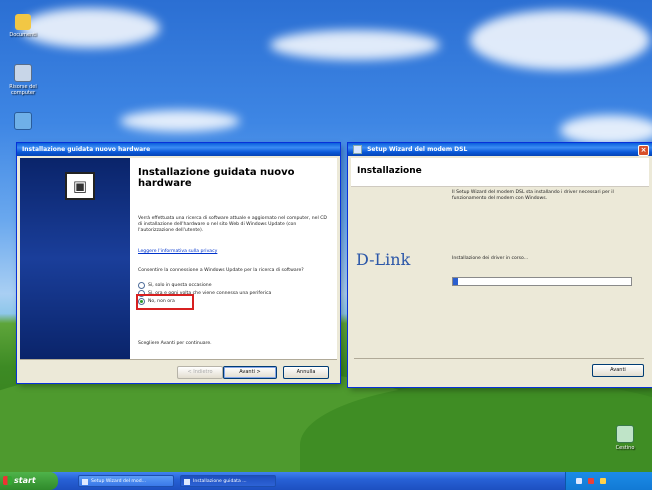  I want to click on annotation-highlight-box, so click(165, 302).